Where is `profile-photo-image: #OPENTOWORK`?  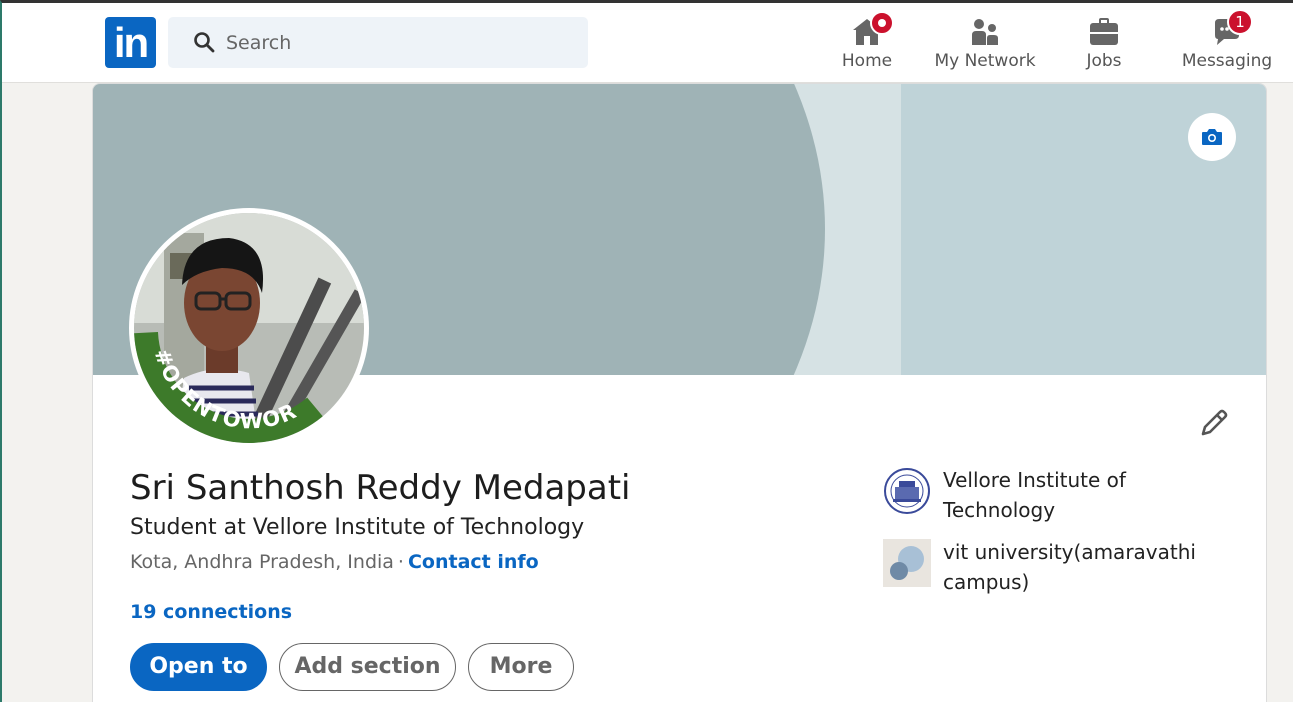
profile-photo-image: #OPENTOWORK is located at coordinates (249, 328).